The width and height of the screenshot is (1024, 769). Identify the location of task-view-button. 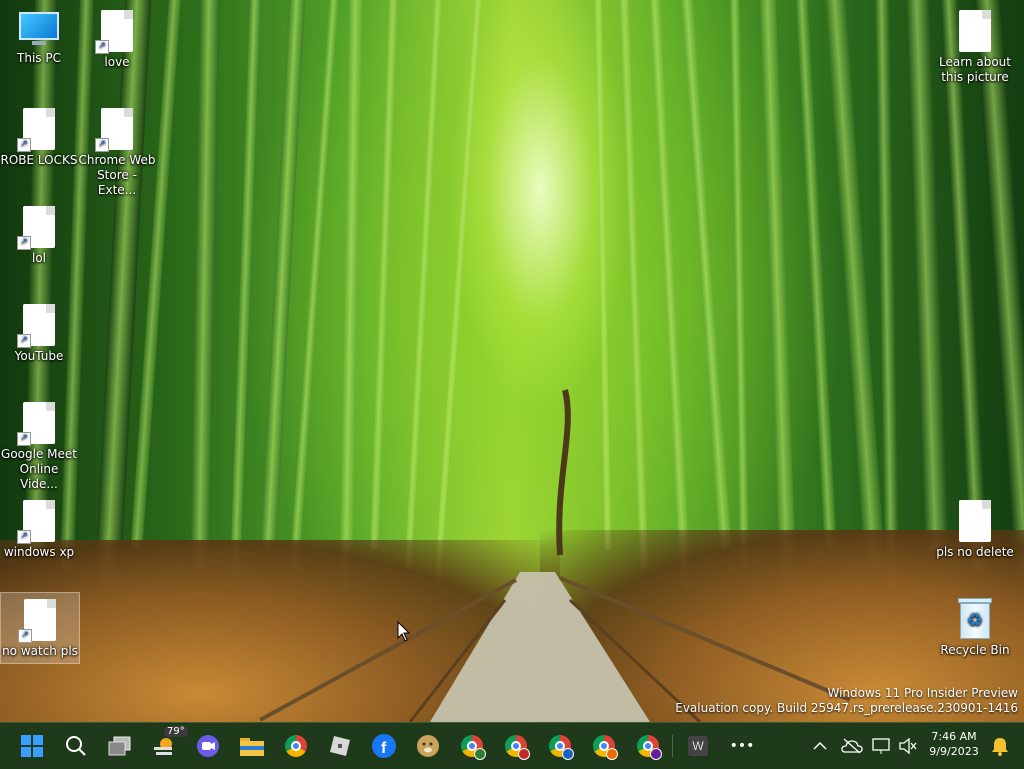
(120, 746).